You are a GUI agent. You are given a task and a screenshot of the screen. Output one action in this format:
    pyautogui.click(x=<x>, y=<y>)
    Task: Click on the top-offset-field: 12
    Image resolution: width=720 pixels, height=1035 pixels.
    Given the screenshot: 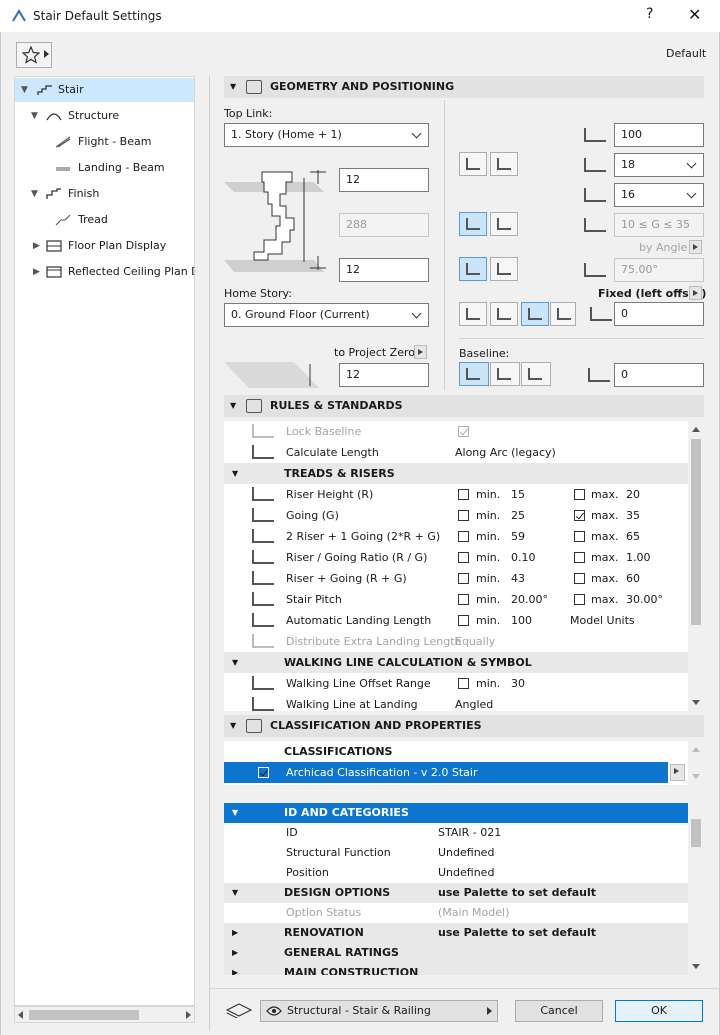 What is the action you would take?
    pyautogui.click(x=384, y=180)
    